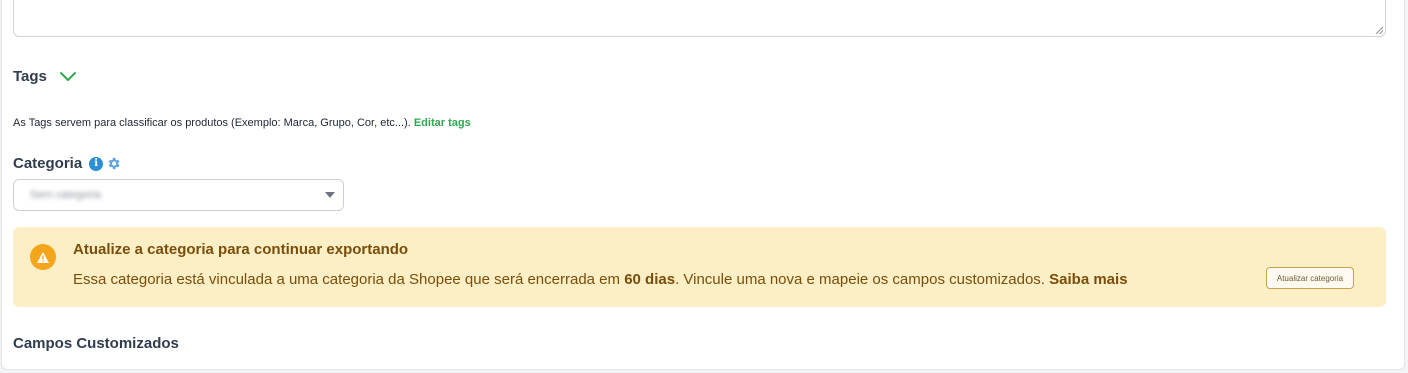 The width and height of the screenshot is (1408, 373). I want to click on edit-tags-link: Editar tags, so click(442, 123).